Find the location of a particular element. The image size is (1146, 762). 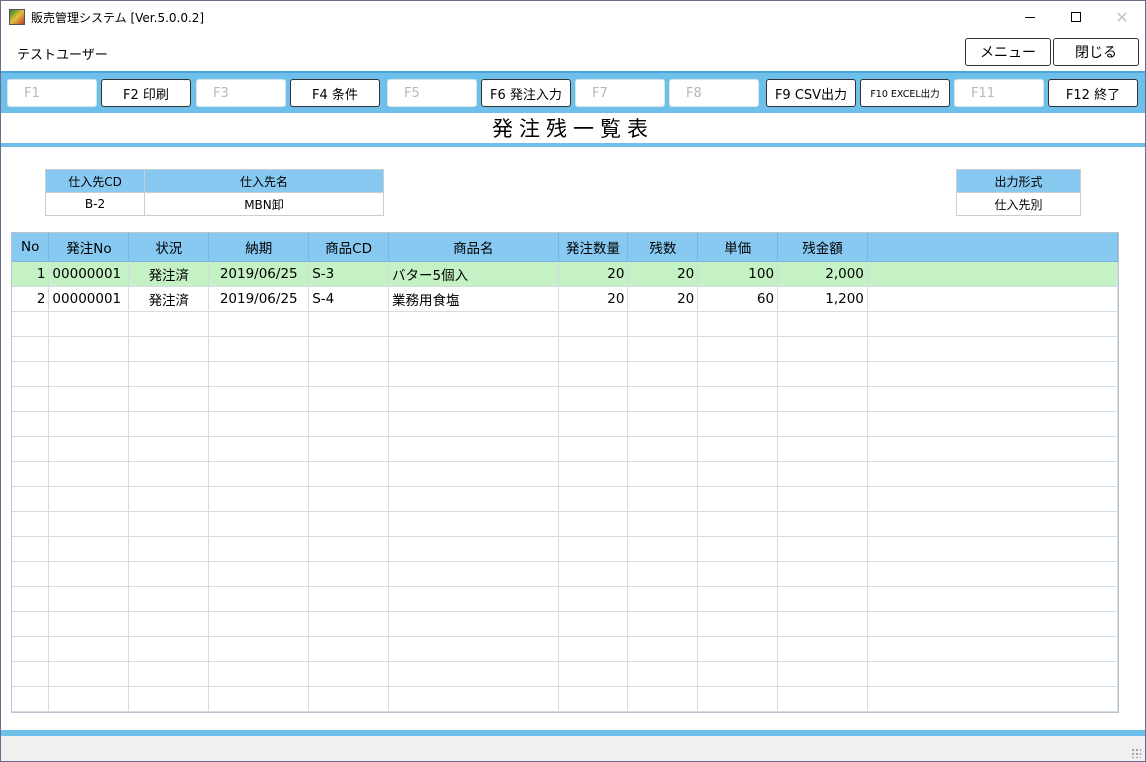

column-header-product-name: 商品名 is located at coordinates (473, 247).